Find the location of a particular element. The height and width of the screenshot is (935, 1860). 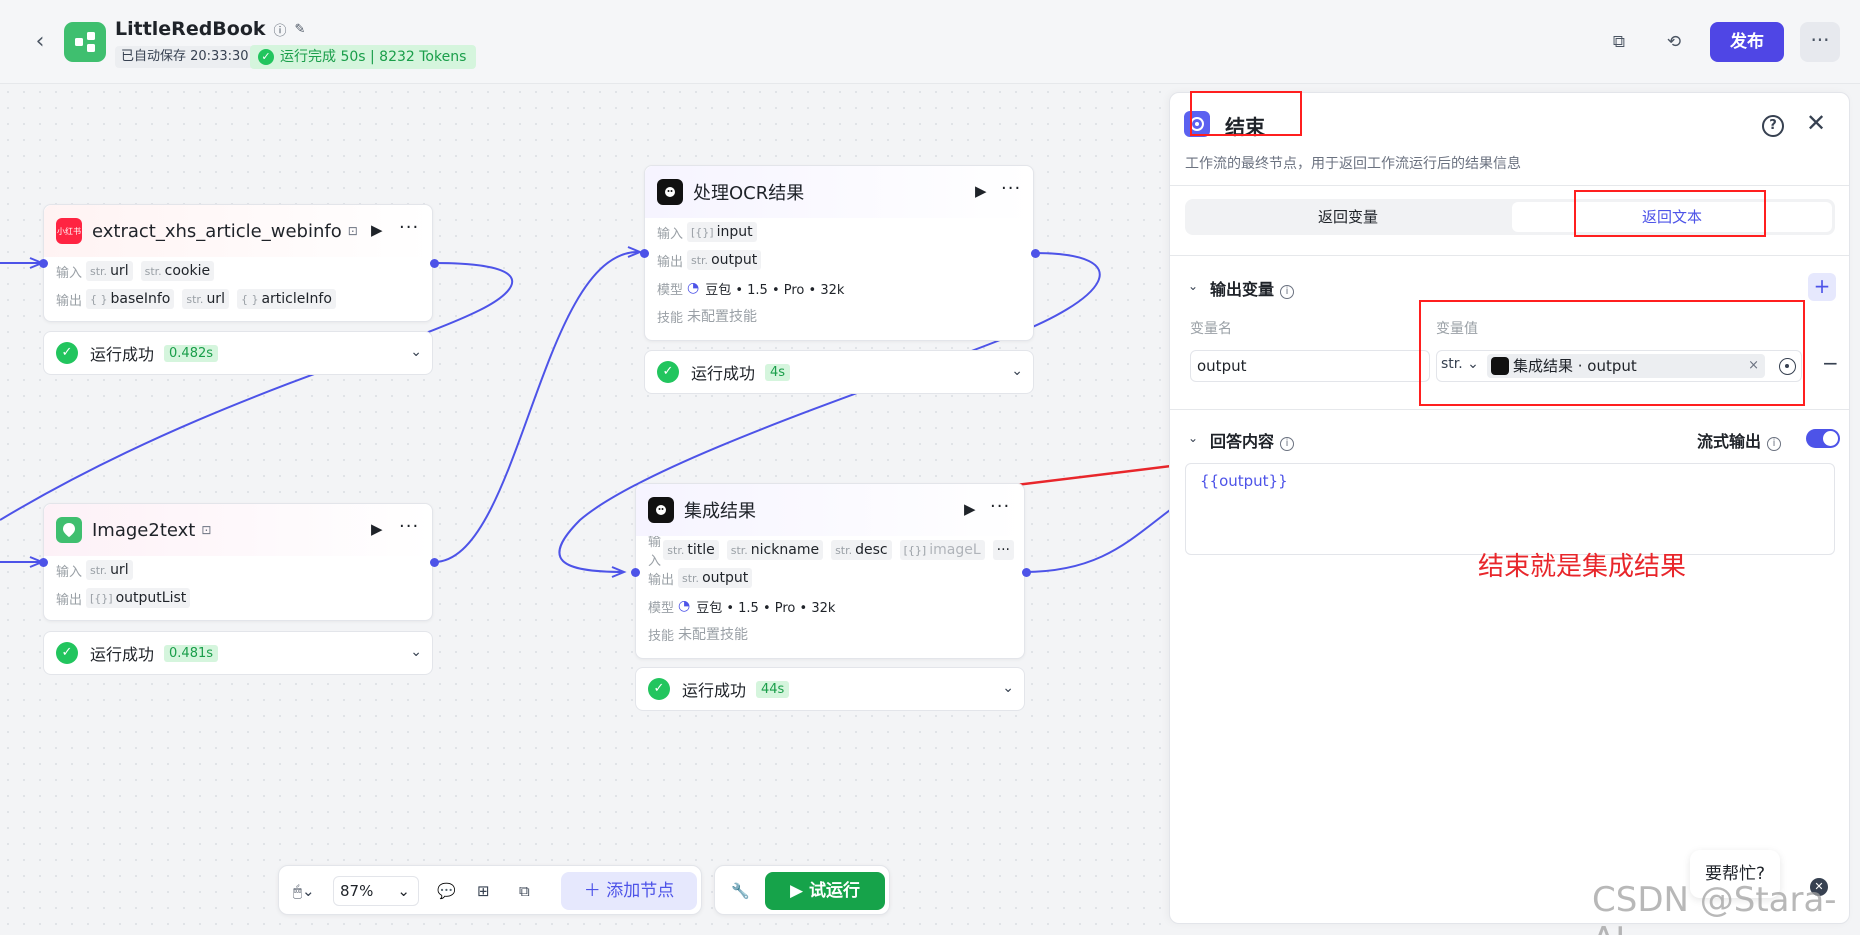

panel-title: 结束 is located at coordinates (1245, 127).